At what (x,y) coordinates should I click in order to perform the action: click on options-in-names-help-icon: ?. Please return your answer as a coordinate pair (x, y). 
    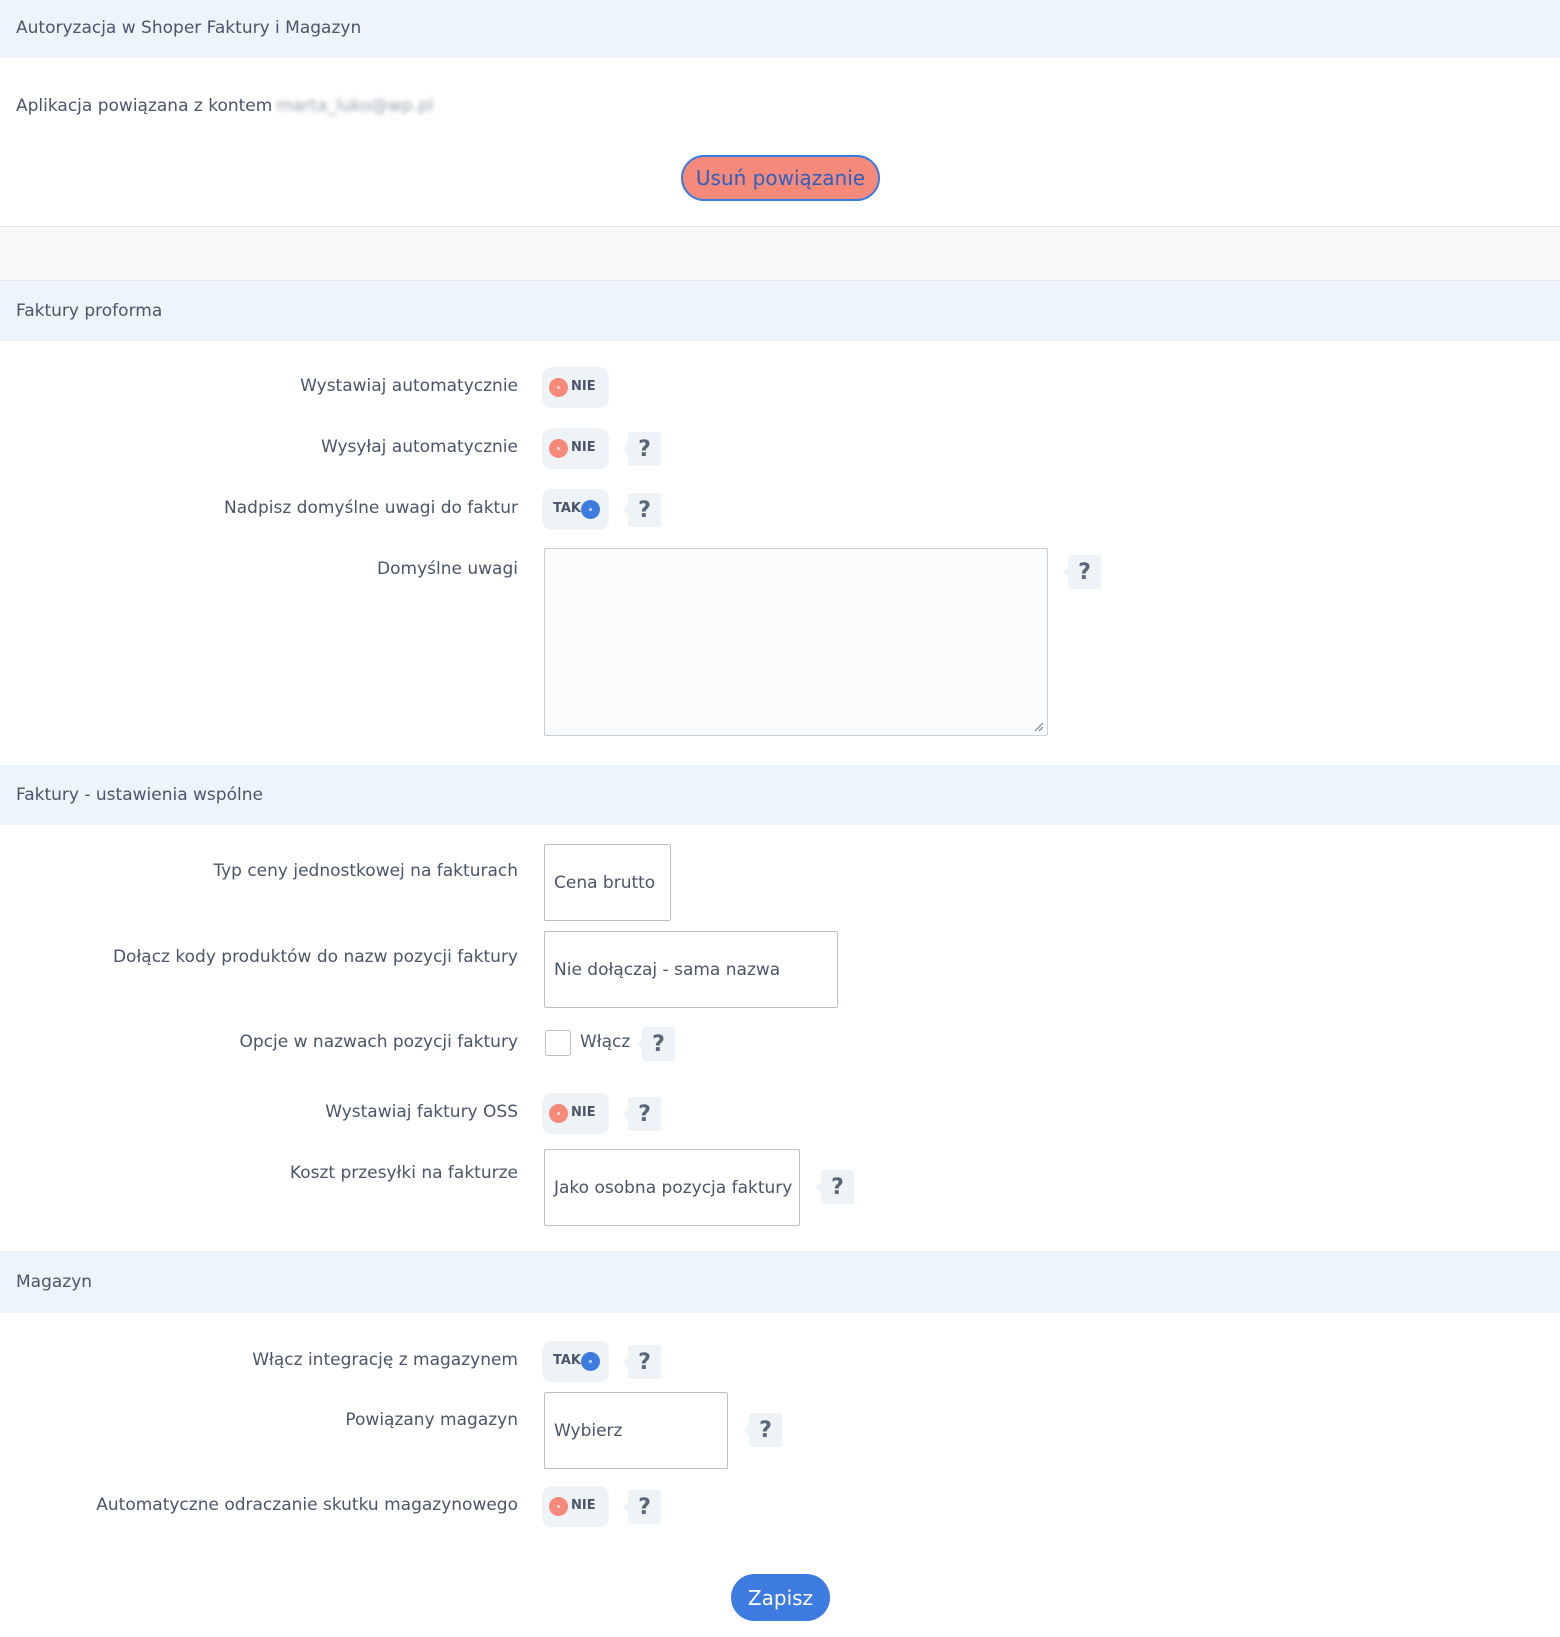
    Looking at the image, I should click on (656, 1044).